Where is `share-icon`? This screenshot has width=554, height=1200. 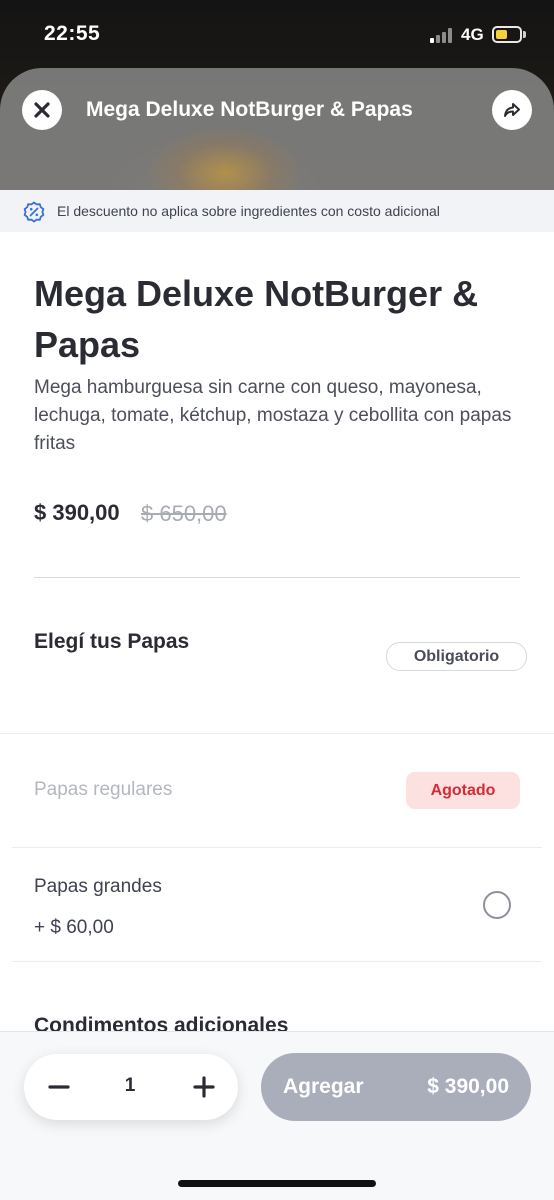 share-icon is located at coordinates (512, 110).